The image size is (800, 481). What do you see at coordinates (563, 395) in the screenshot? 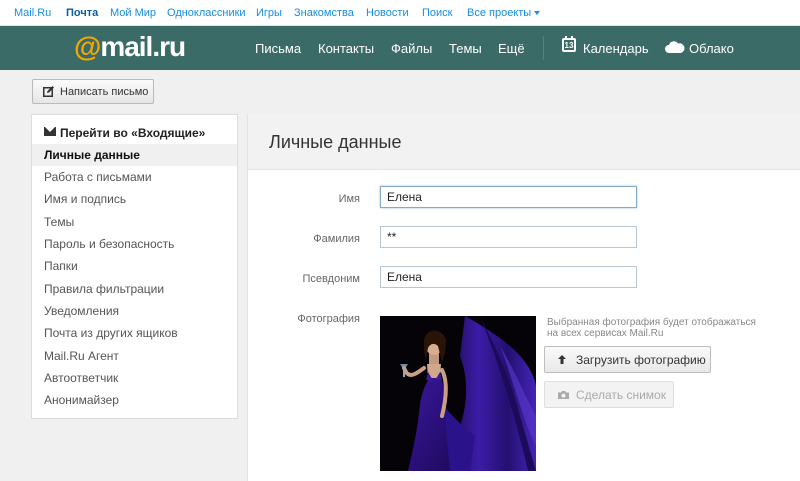
I see `camera-icon` at bounding box center [563, 395].